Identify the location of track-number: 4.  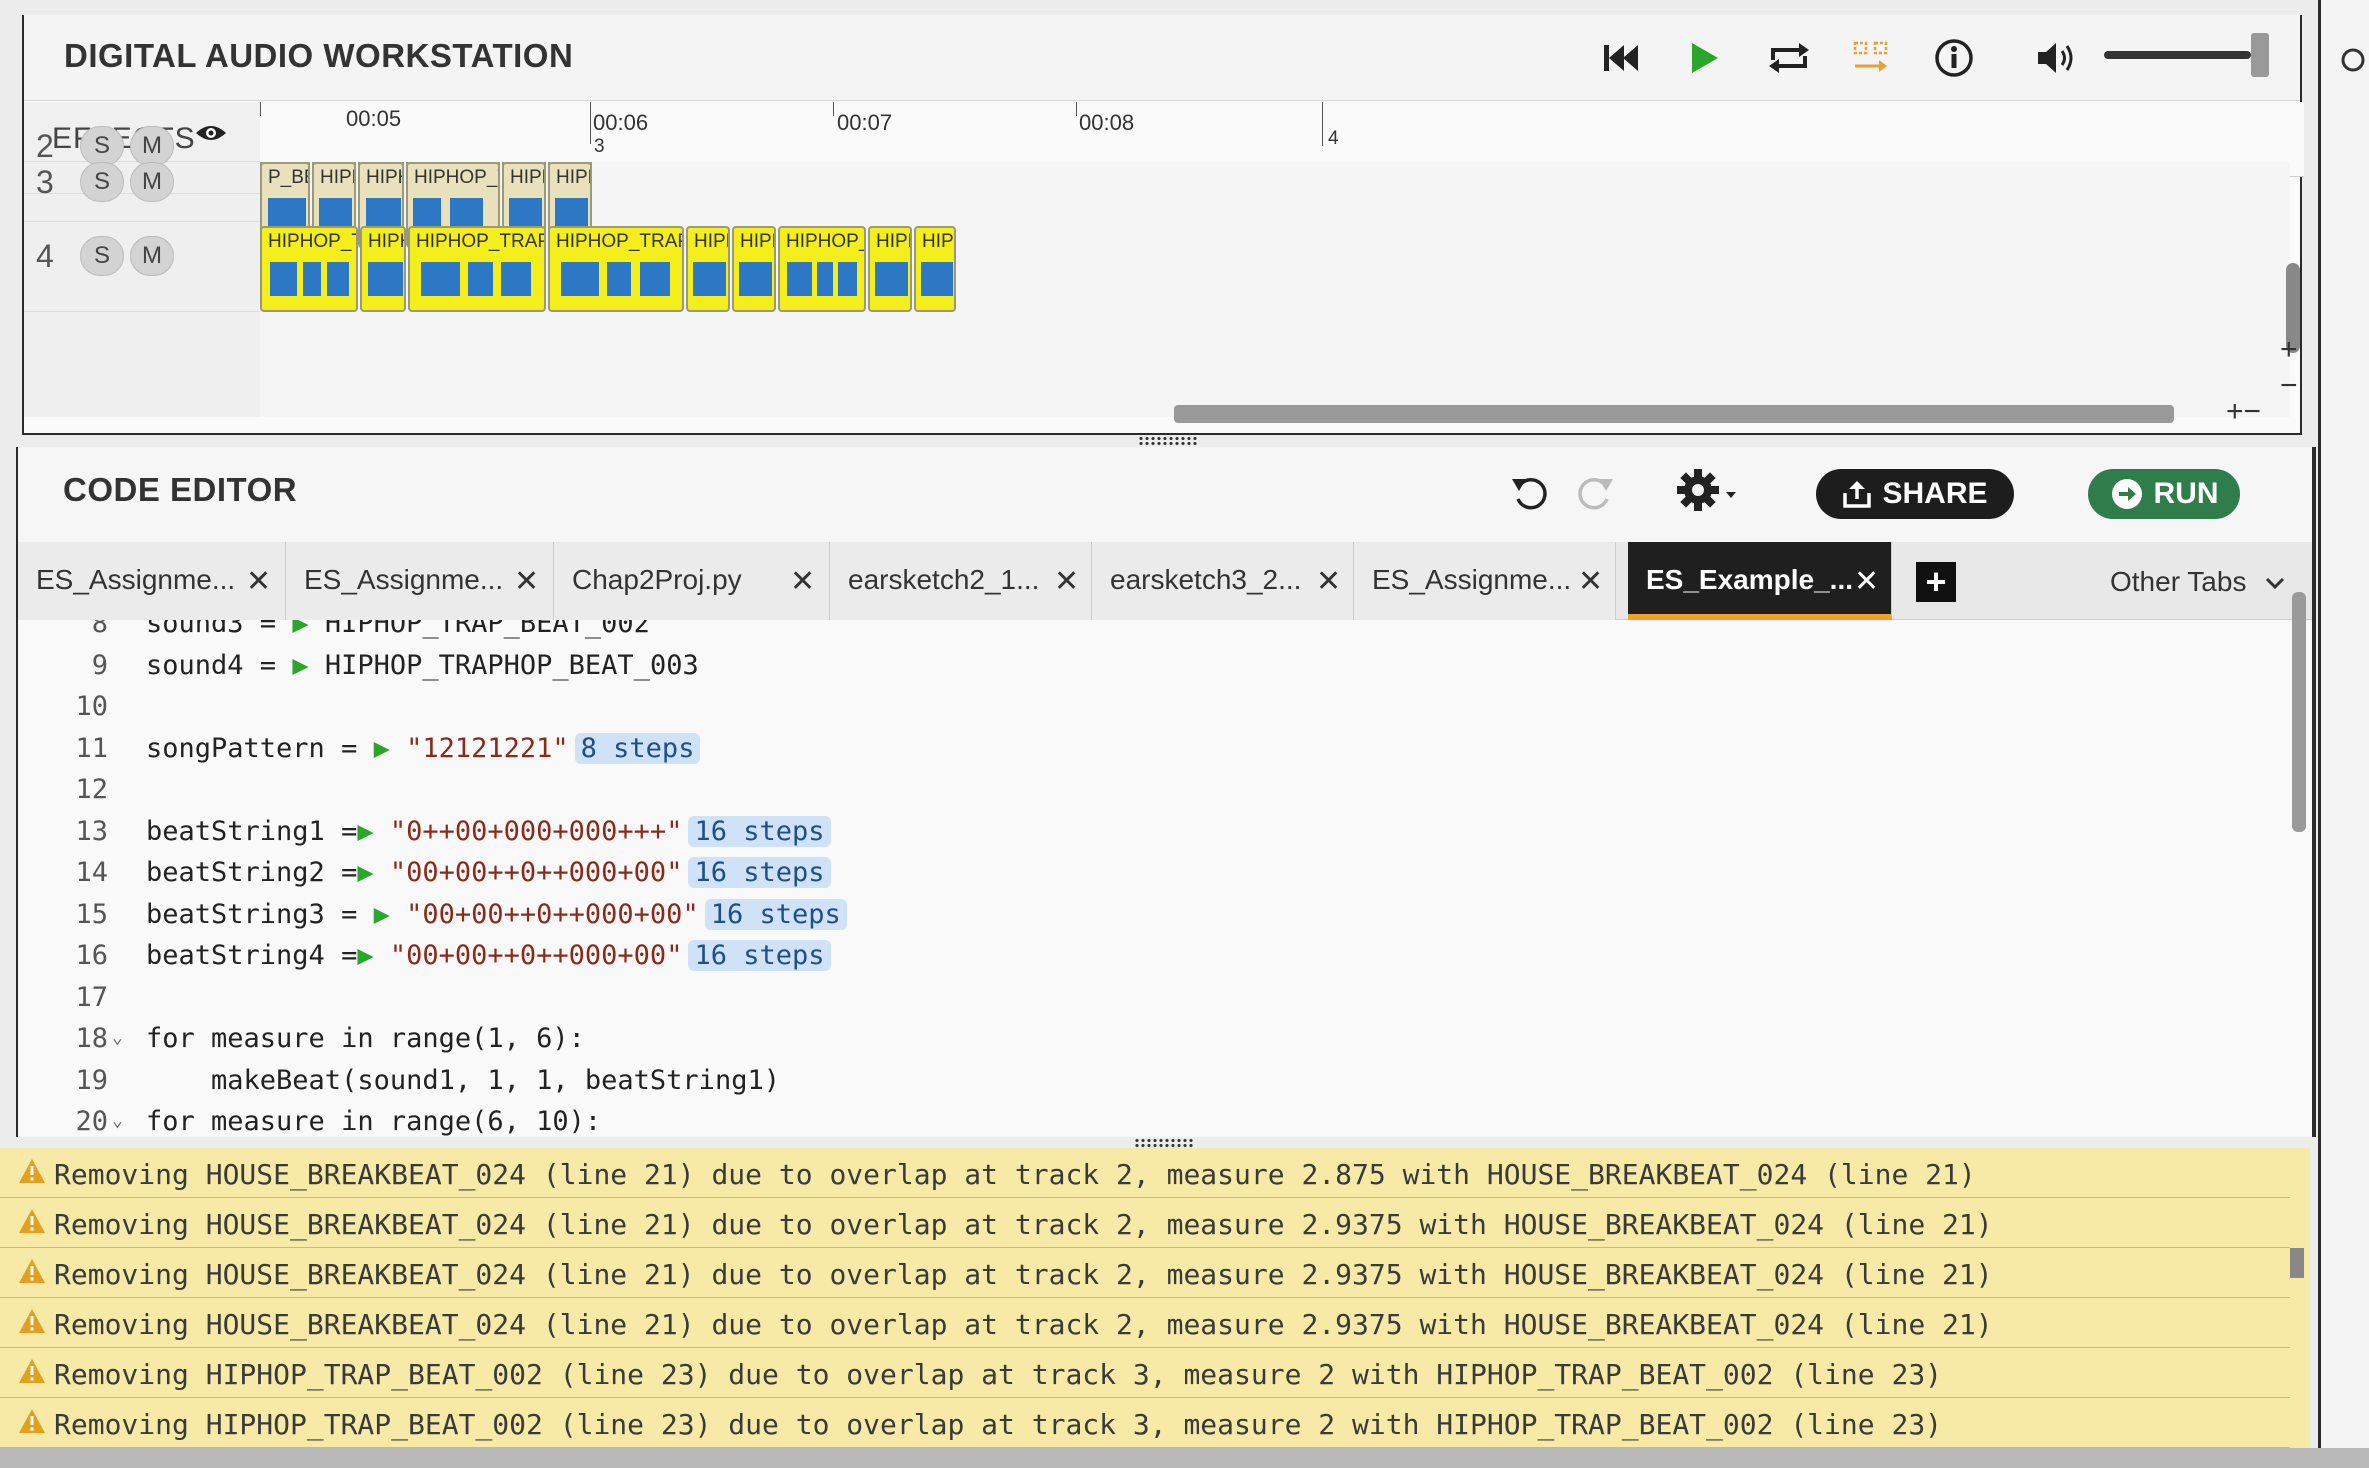
(45, 256).